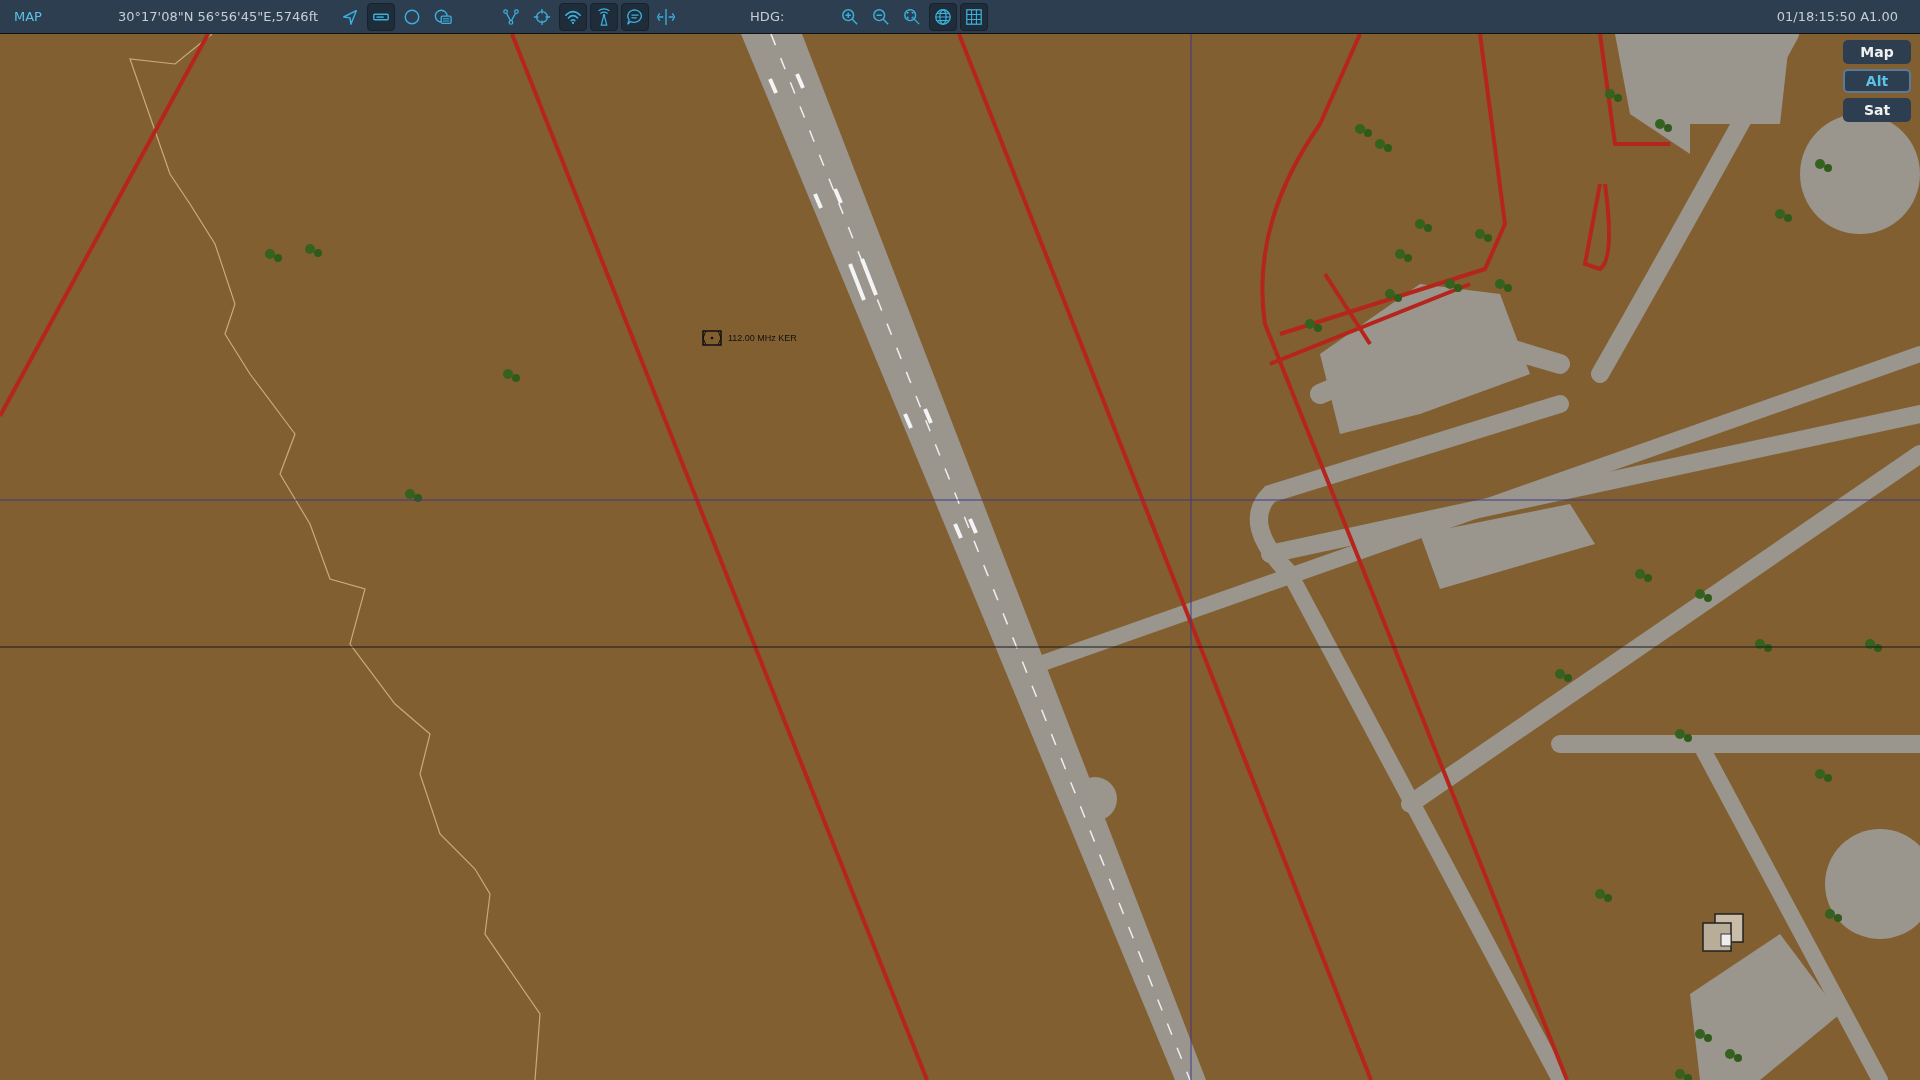 The height and width of the screenshot is (1080, 1920). Describe the element at coordinates (412, 16) in the screenshot. I see `circle-icon` at that location.